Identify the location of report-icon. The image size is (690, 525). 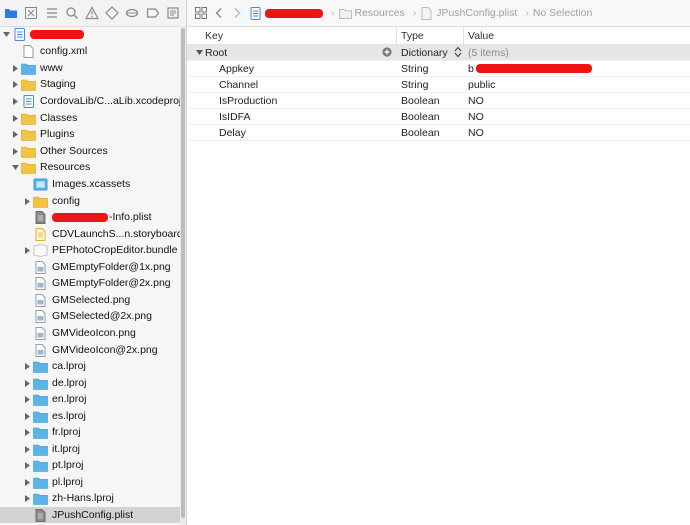
(173, 13).